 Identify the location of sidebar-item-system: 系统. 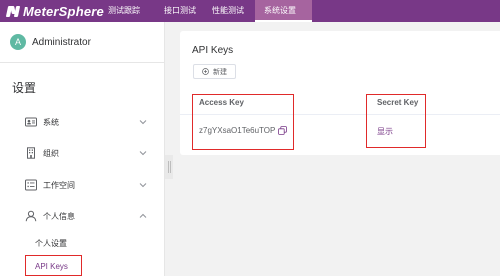
(82, 122).